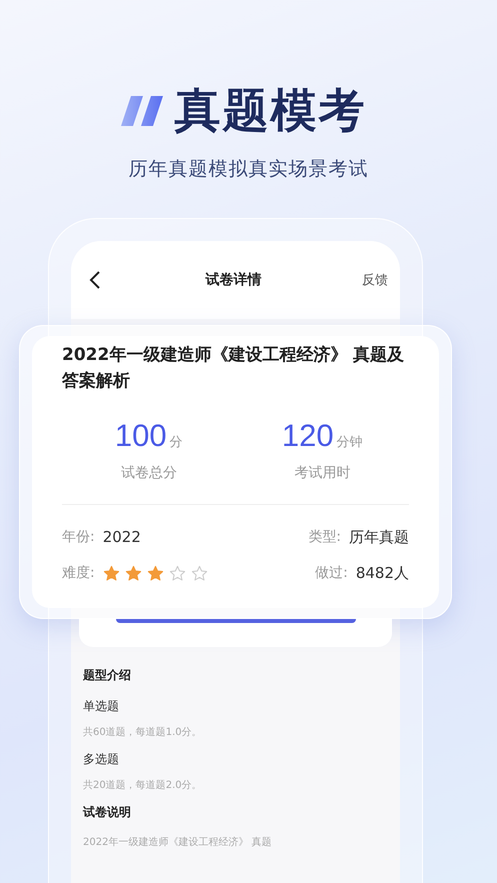 The width and height of the screenshot is (497, 883). What do you see at coordinates (101, 706) in the screenshot?
I see `question-type: 单选题` at bounding box center [101, 706].